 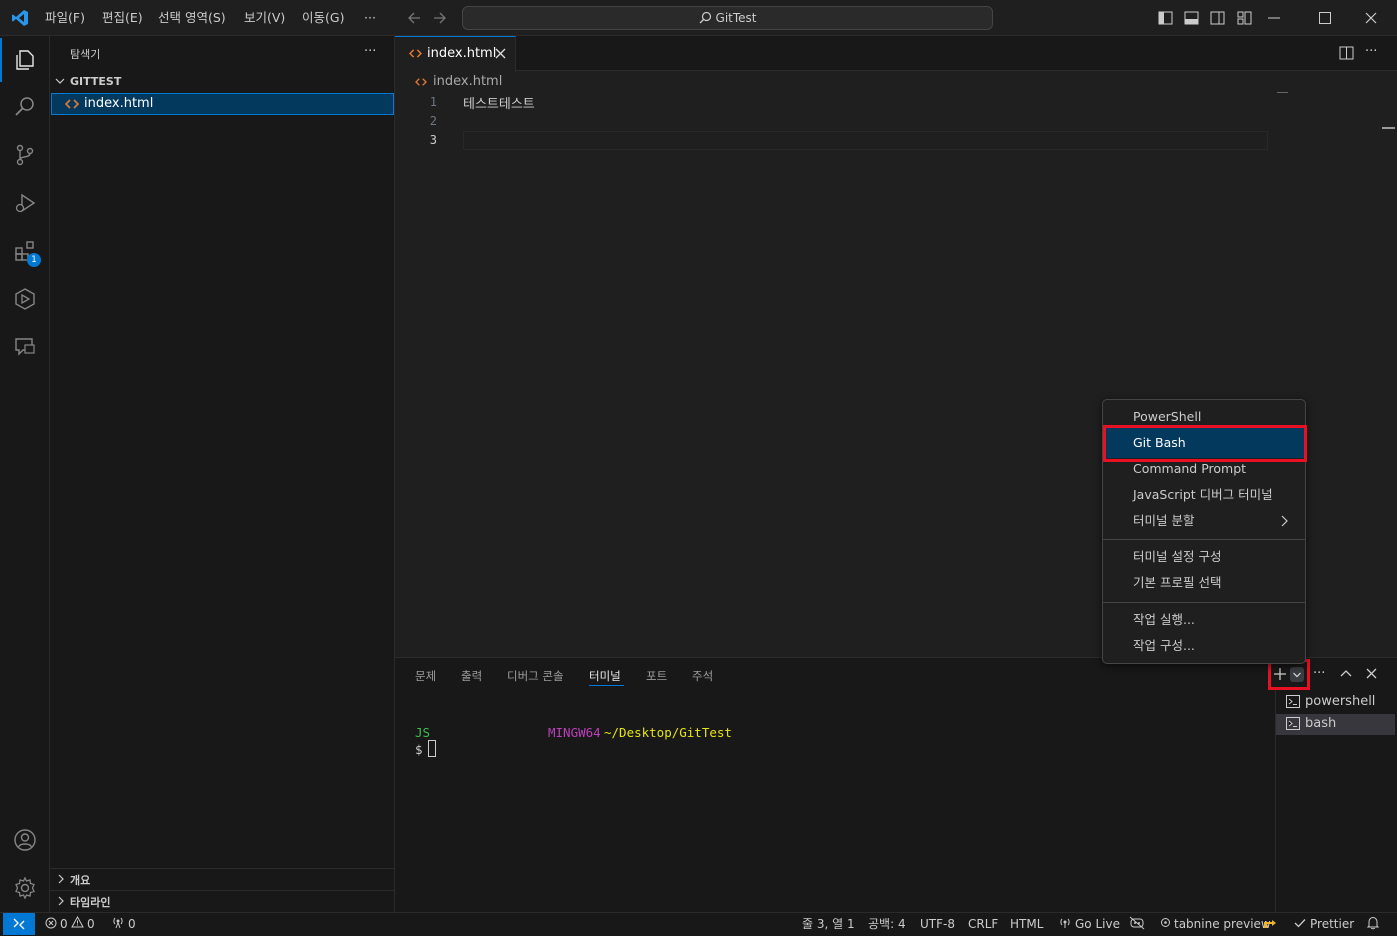 I want to click on launch-profile-button, so click(x=1297, y=674).